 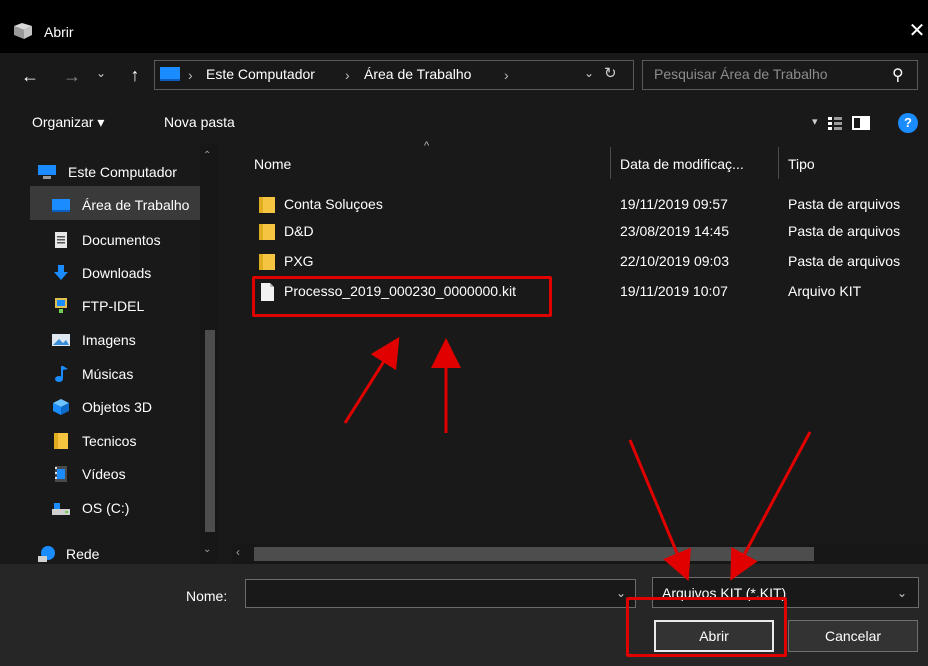 I want to click on file-name: PXG, so click(x=299, y=261).